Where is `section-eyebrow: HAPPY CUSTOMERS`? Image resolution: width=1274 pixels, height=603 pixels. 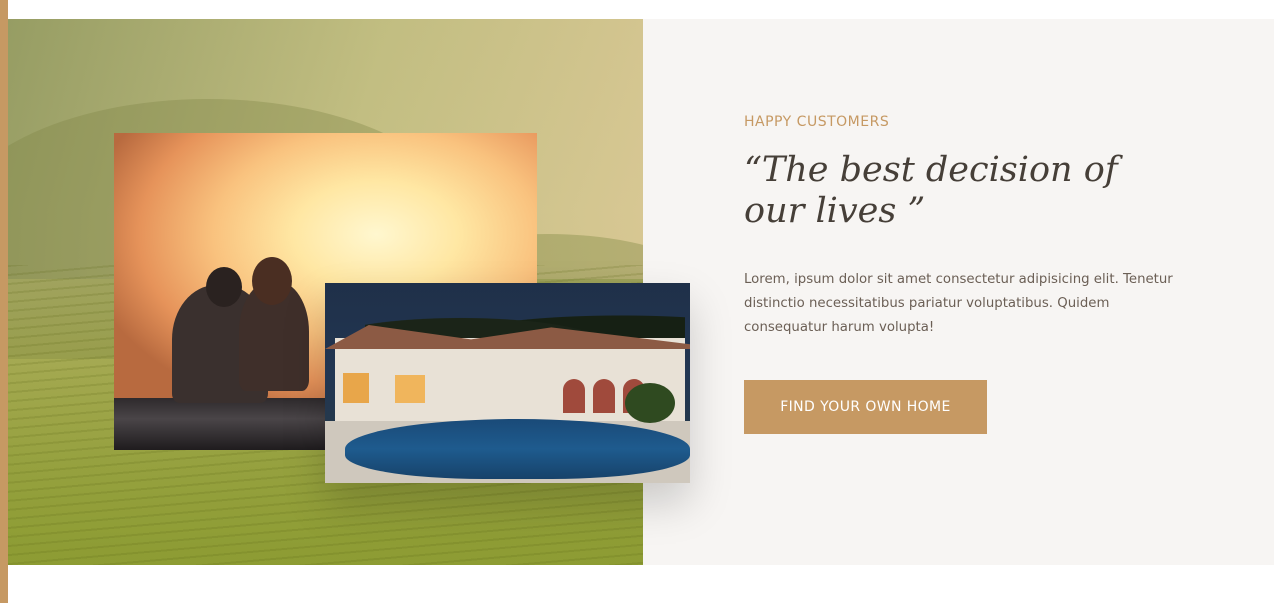 section-eyebrow: HAPPY CUSTOMERS is located at coordinates (817, 122).